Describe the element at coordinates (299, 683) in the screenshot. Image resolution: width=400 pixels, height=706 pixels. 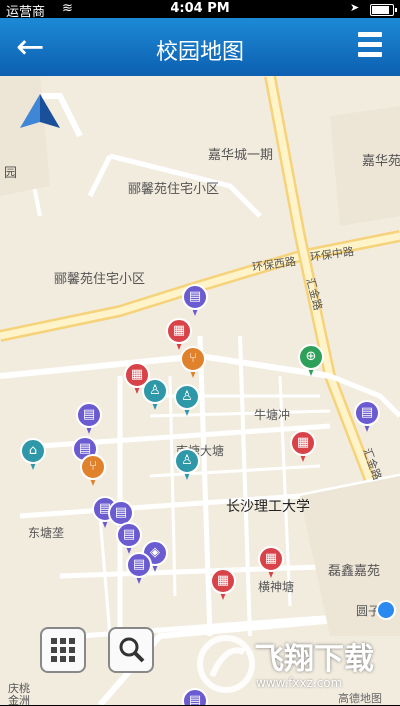
I see `watermark-url: www.fxxz.com` at that location.